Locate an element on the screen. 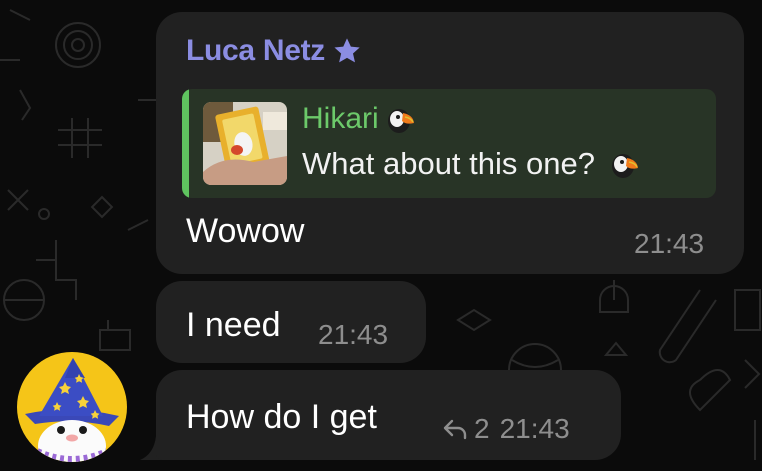 The width and height of the screenshot is (762, 471). reply-text-label: What about this one? is located at coordinates (448, 163).